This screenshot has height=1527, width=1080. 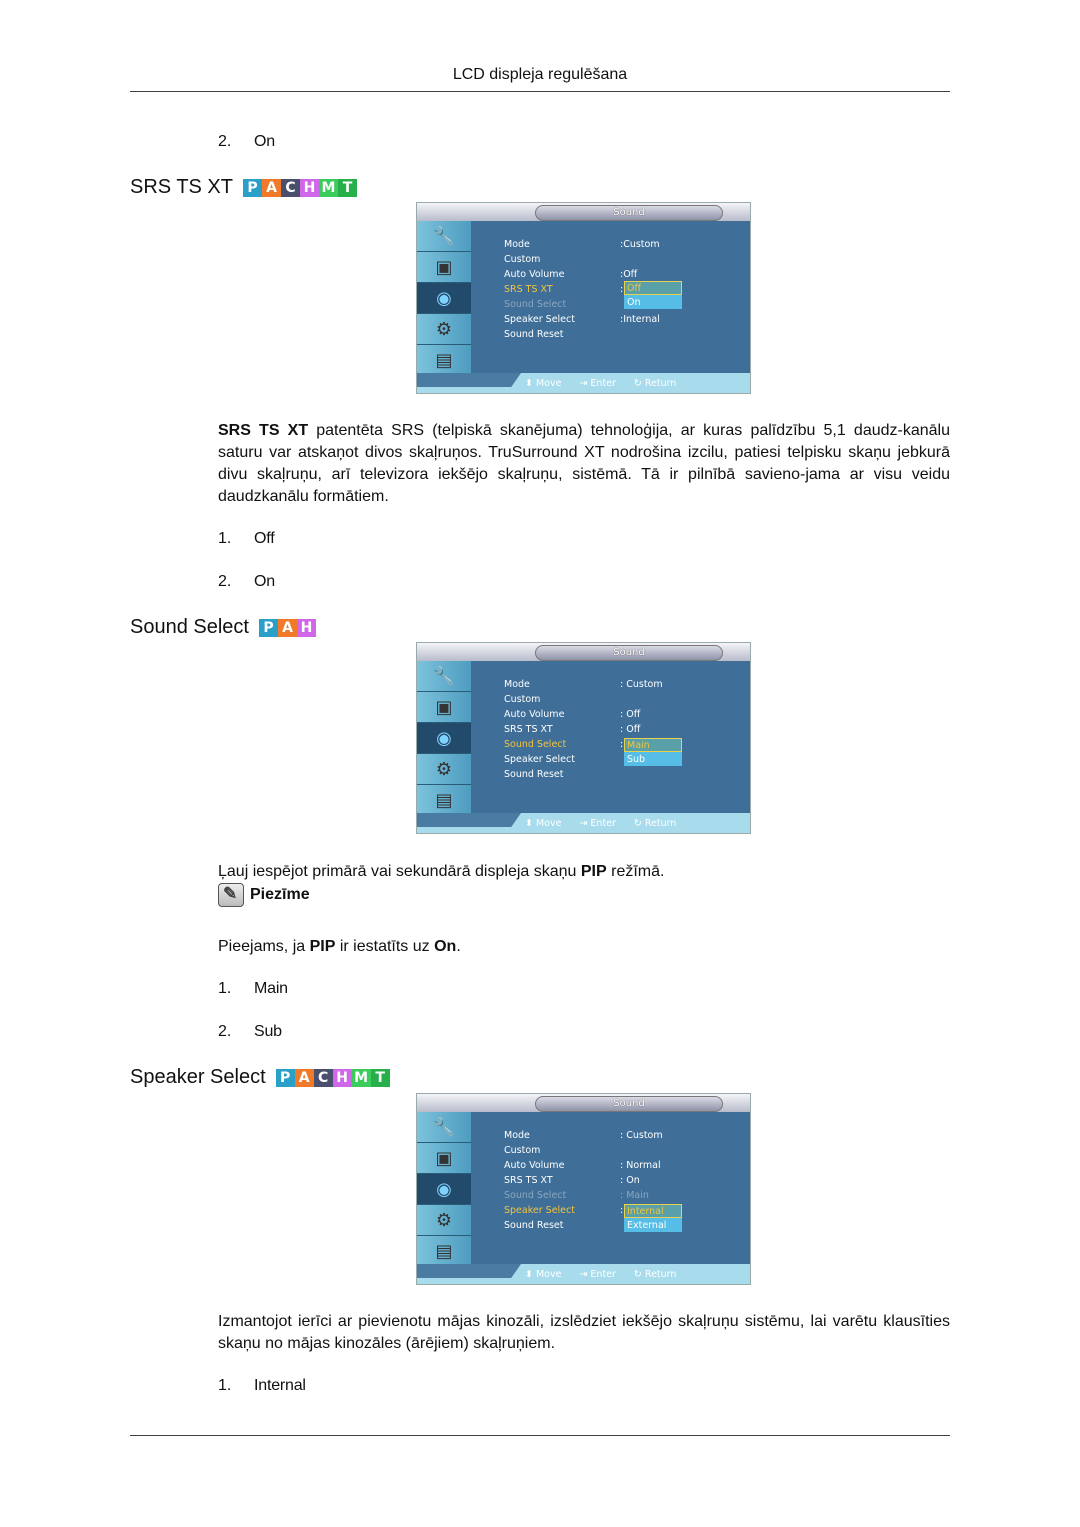 I want to click on heading-text: Speaker Select, so click(x=198, y=1077).